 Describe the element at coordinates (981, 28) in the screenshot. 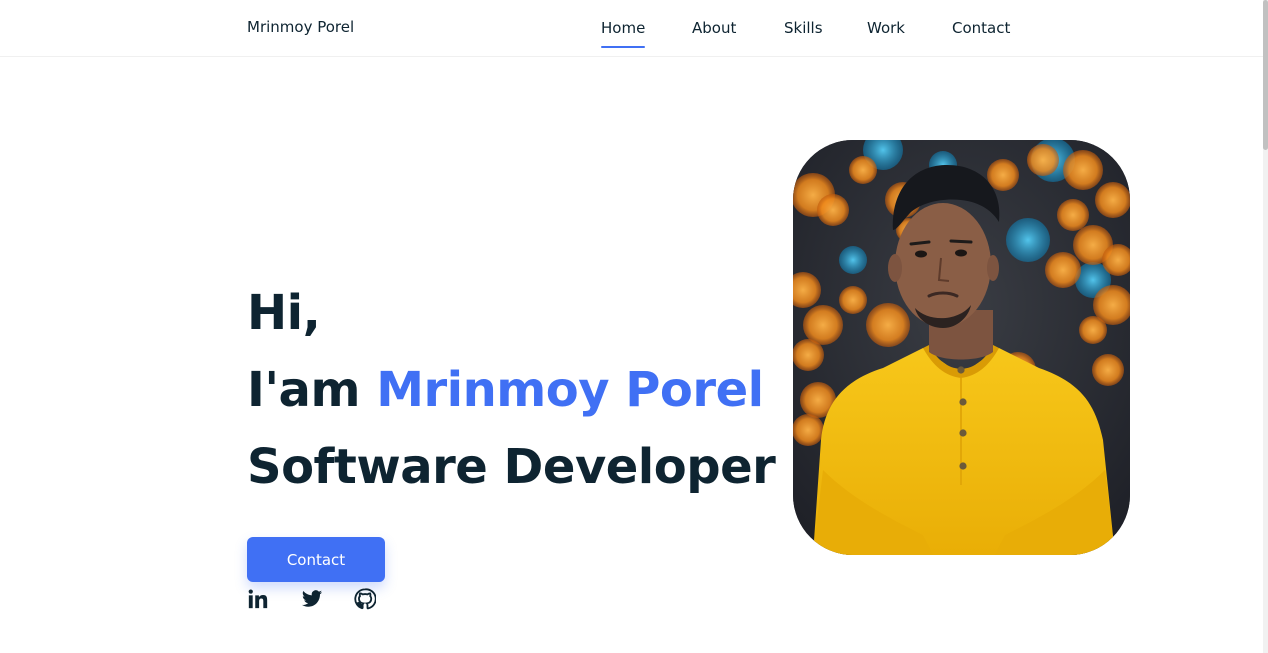

I see `nav-contact: Contact` at that location.